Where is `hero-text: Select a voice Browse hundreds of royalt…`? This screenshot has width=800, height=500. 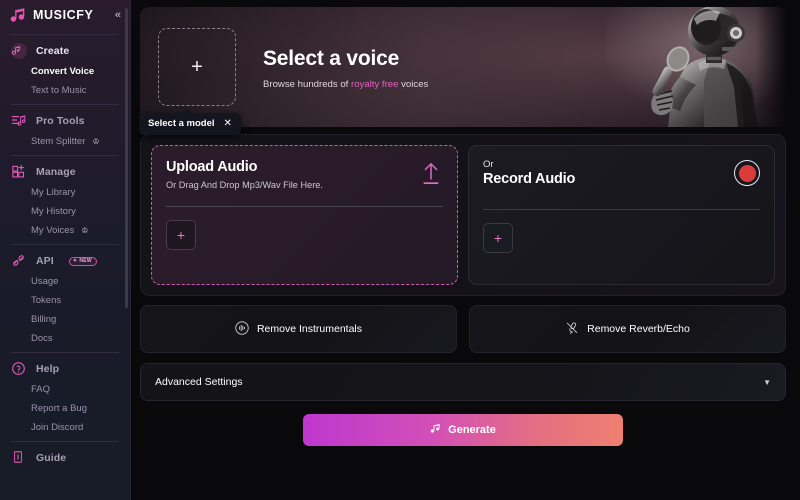 hero-text: Select a voice Browse hundreds of royalt… is located at coordinates (345, 68).